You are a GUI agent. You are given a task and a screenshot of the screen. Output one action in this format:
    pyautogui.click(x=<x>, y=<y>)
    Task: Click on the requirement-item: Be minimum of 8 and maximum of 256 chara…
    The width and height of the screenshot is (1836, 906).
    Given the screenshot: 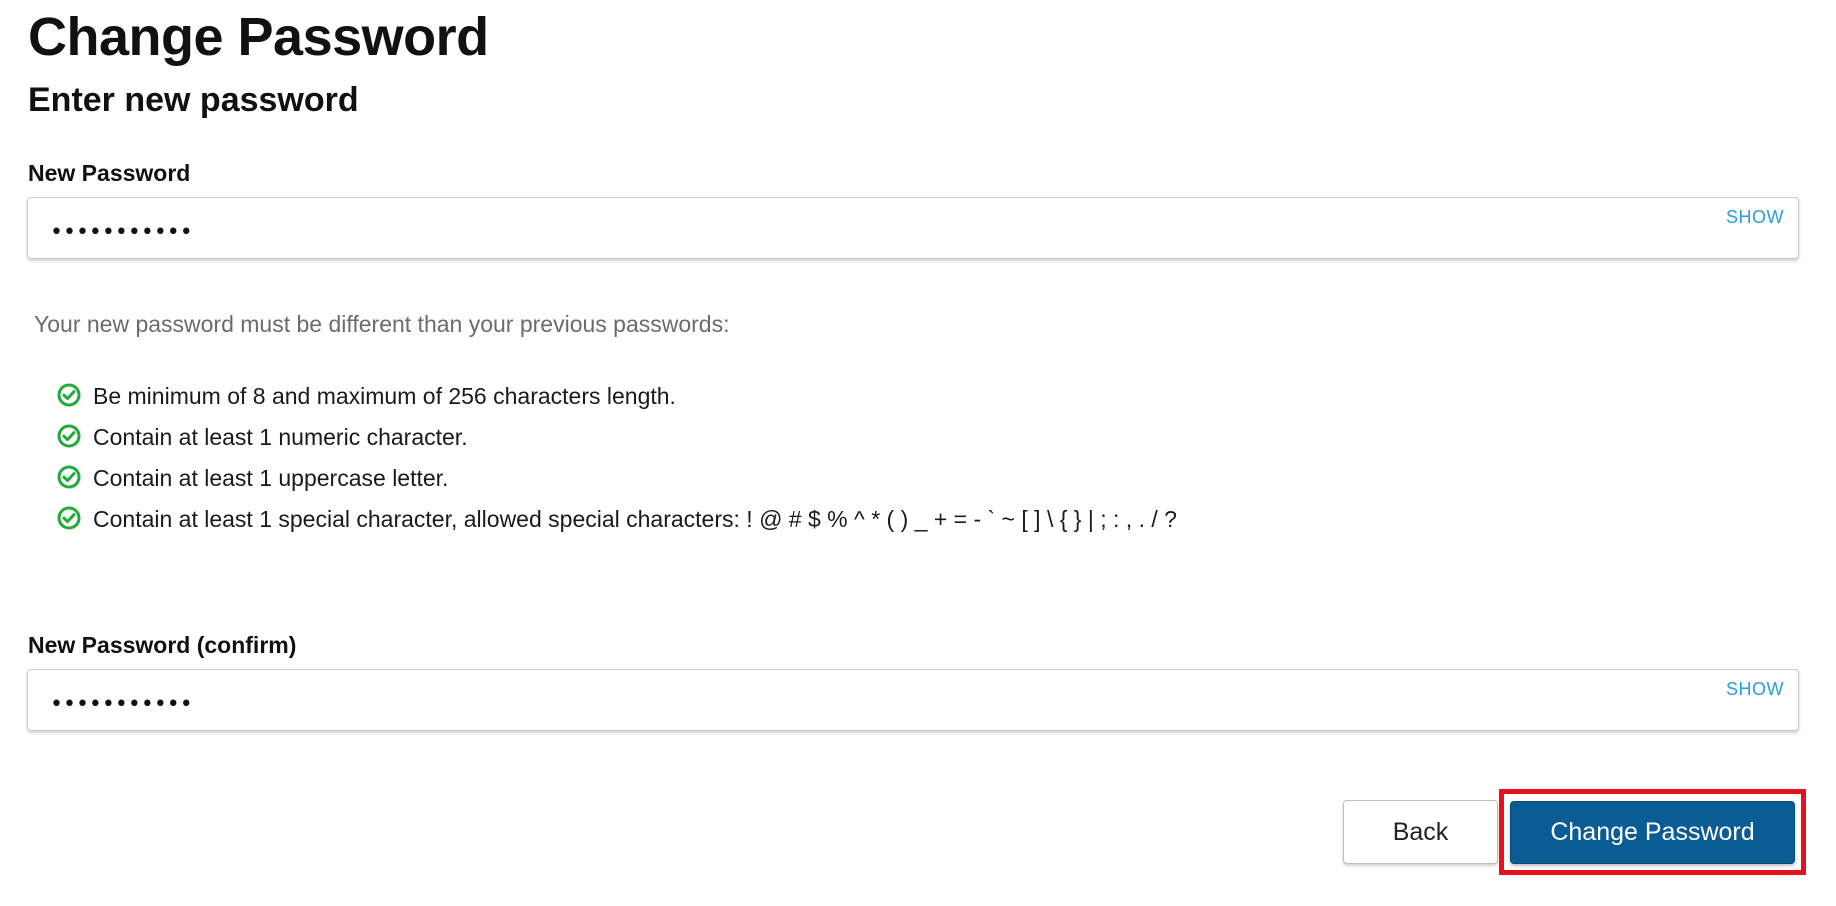 What is the action you would take?
    pyautogui.click(x=616, y=396)
    